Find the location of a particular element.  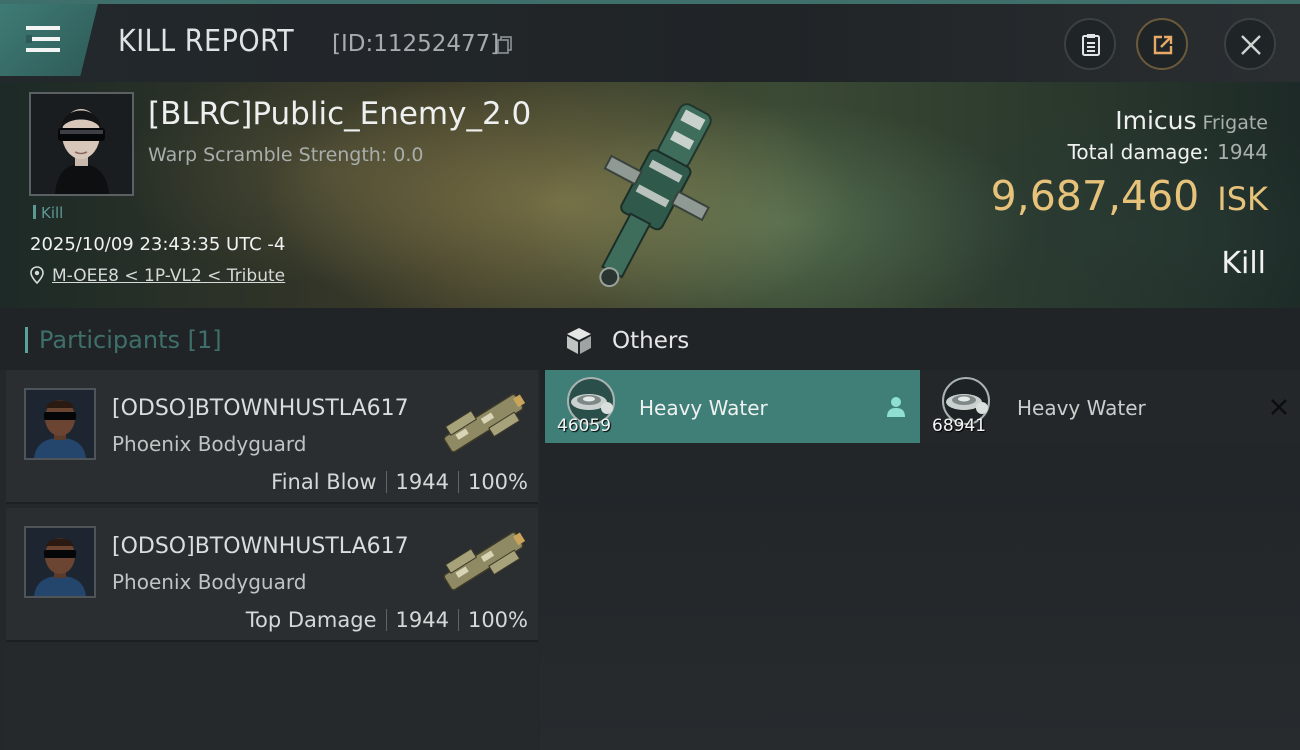

victim-portrait is located at coordinates (81, 144).